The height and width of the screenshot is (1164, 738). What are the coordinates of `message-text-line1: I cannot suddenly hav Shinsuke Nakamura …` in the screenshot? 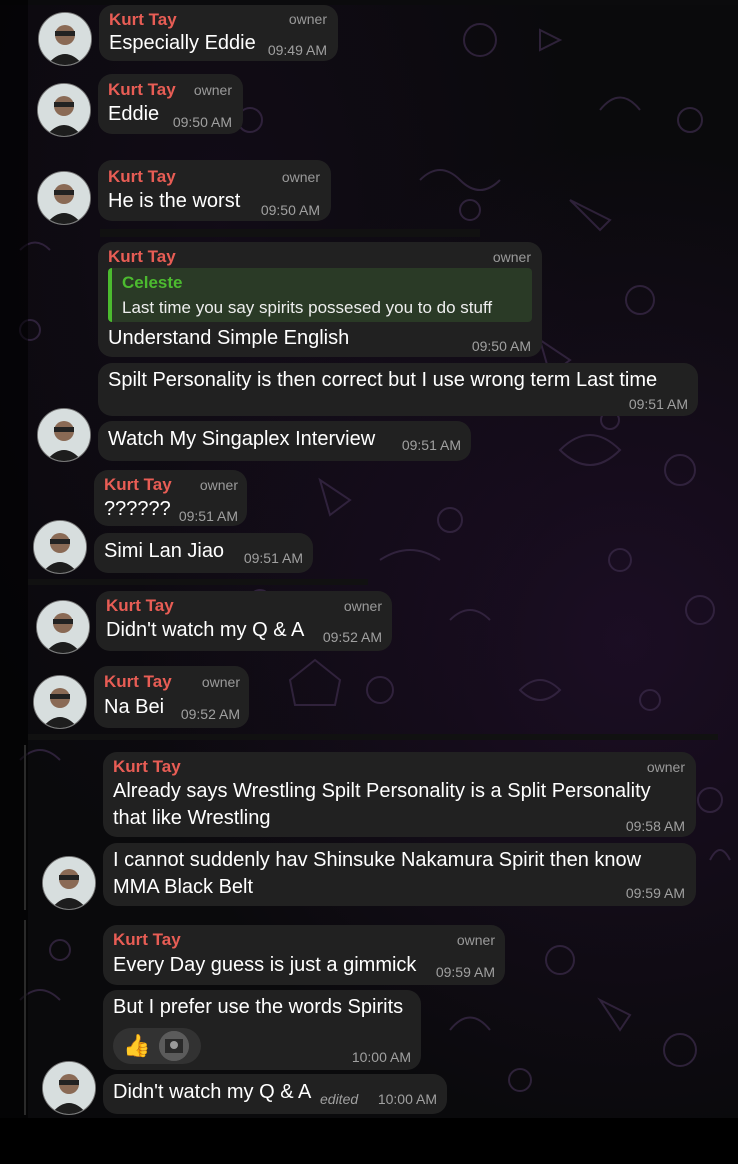 It's located at (377, 860).